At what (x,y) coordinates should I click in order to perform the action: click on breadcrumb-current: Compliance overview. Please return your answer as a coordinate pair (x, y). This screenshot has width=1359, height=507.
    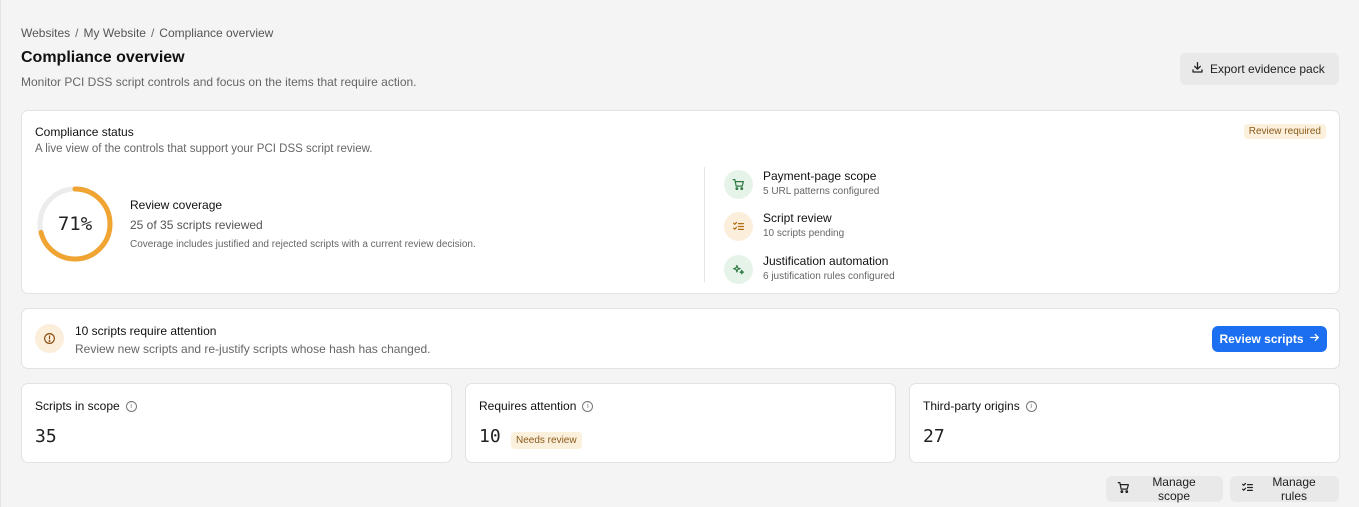
    Looking at the image, I should click on (216, 33).